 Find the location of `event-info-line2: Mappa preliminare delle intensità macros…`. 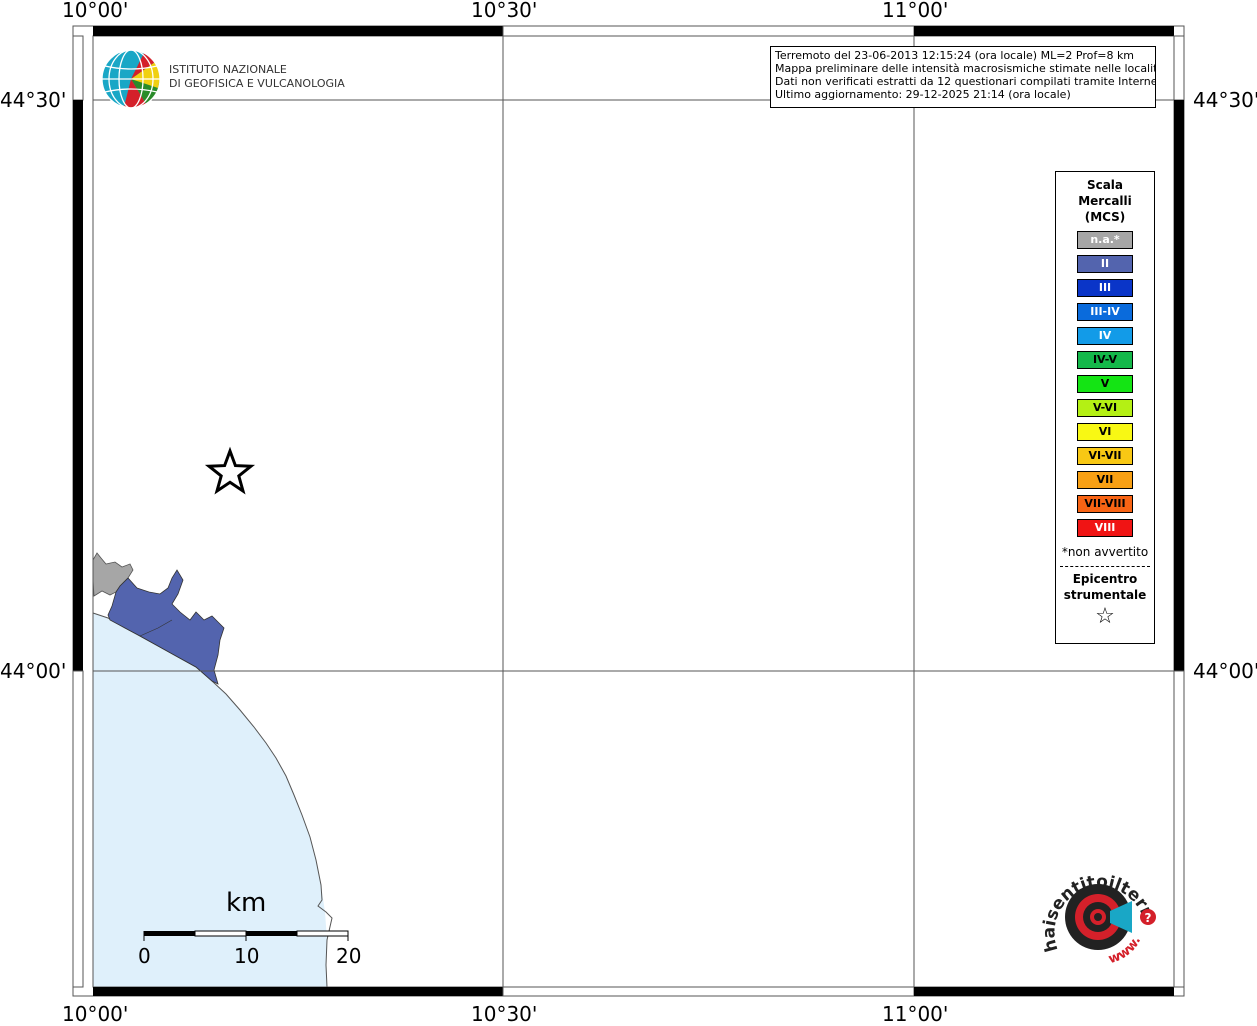

event-info-line2: Mappa preliminare delle intensità macros… is located at coordinates (965, 68).